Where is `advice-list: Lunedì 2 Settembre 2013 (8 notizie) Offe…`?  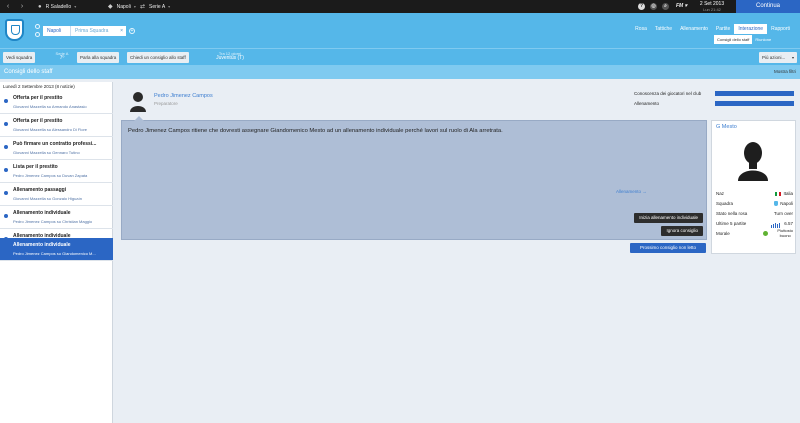 advice-list: Lunedì 2 Settembre 2013 (8 notizie) Offe… is located at coordinates (56, 252).